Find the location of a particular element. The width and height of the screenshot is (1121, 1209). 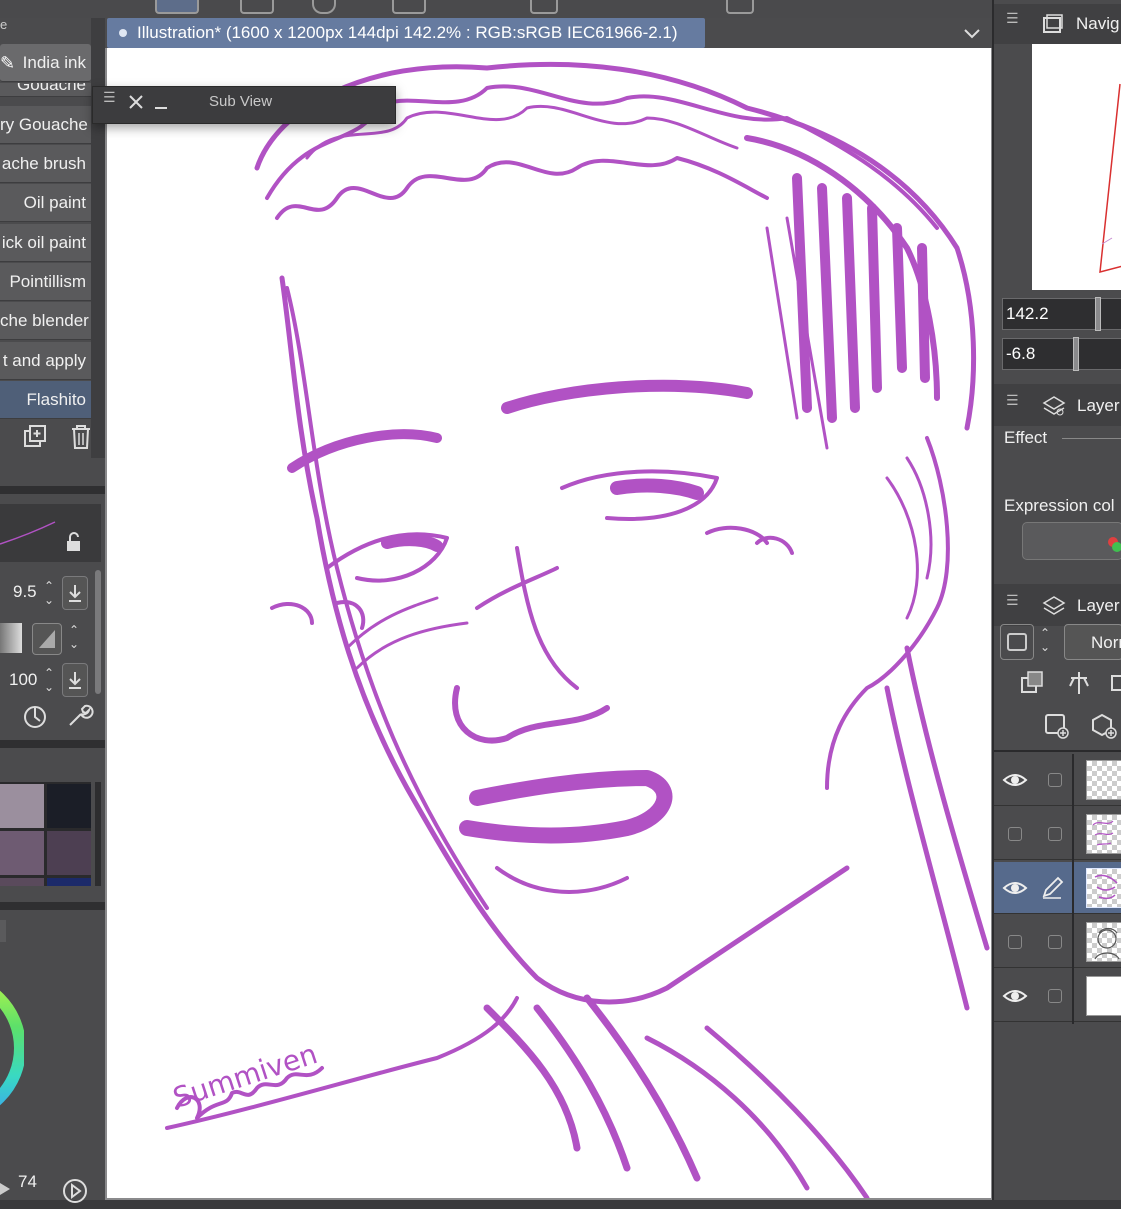

layer-panel-header: ☰ Layer is located at coordinates (1057, 605).